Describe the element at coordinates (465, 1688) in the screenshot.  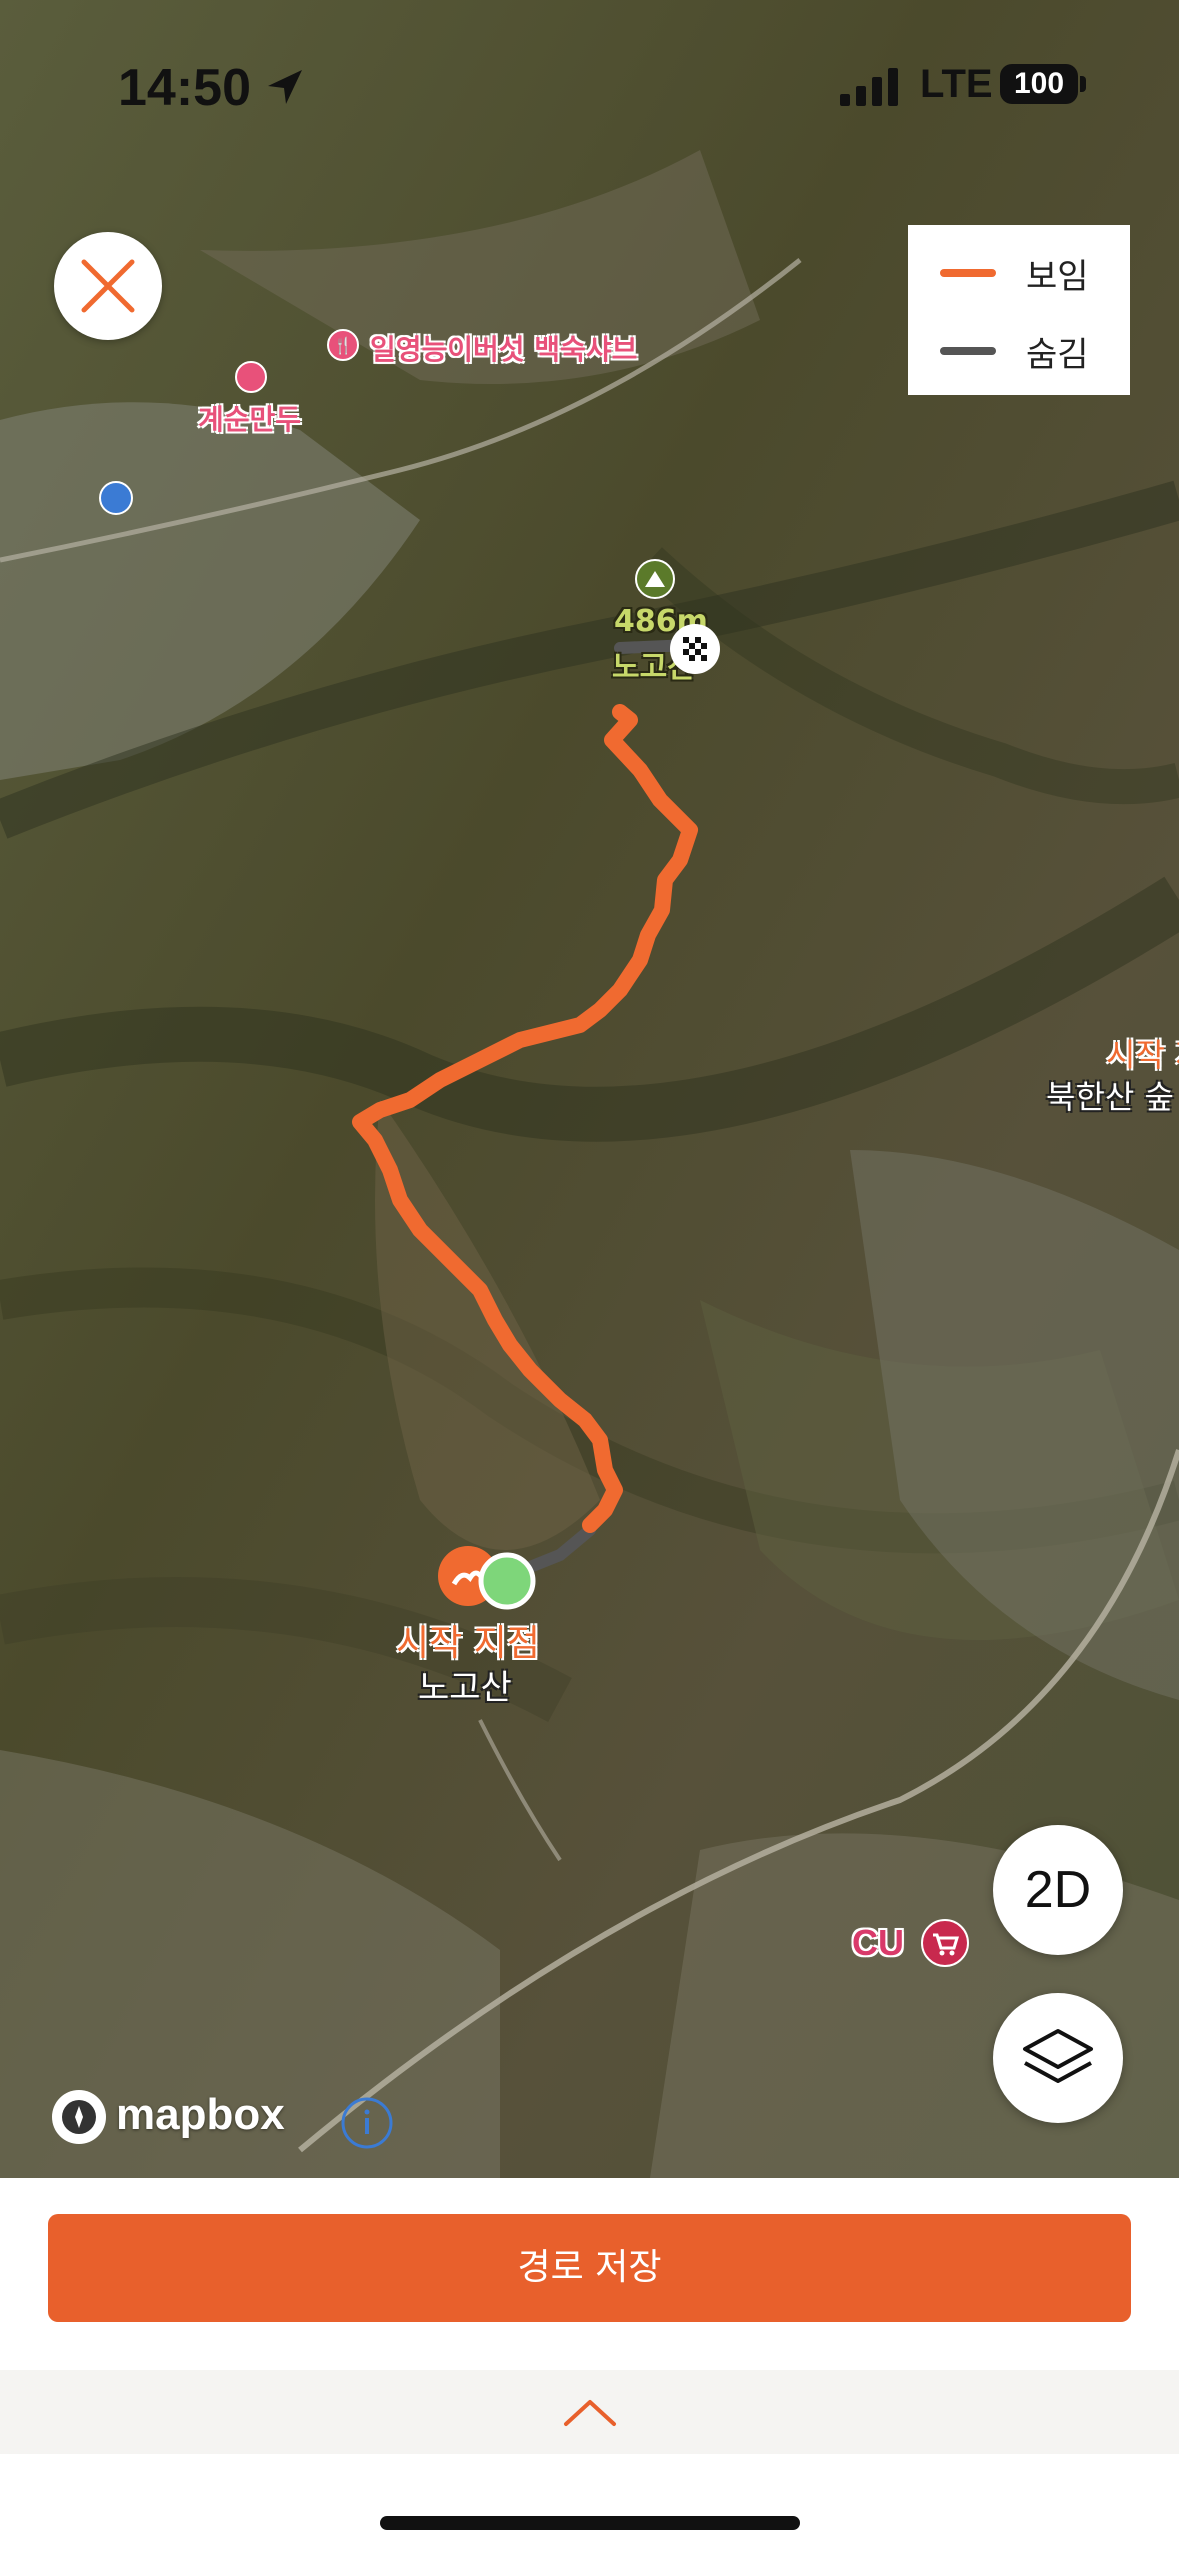
I see `start-point-name: 노고산` at that location.